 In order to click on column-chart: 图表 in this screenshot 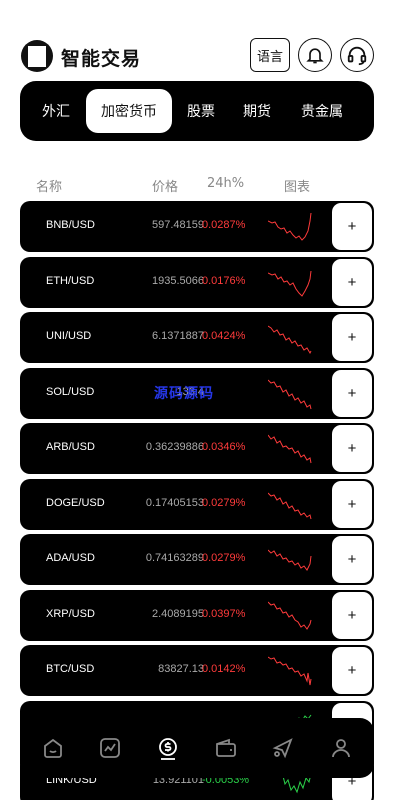, I will do `click(297, 187)`.